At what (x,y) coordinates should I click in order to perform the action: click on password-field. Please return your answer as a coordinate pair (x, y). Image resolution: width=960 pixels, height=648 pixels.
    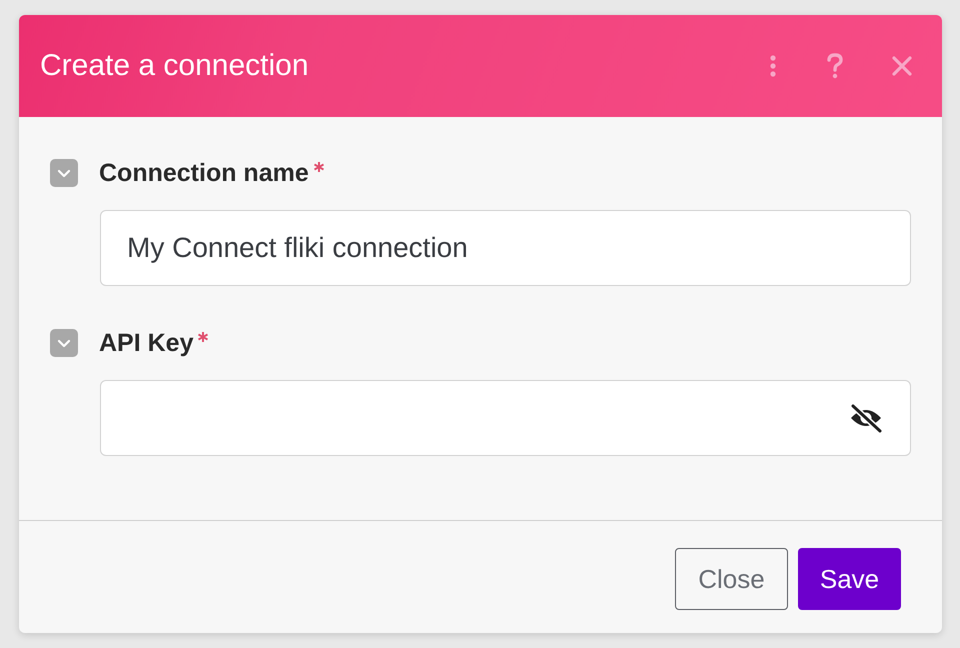
    Looking at the image, I should click on (505, 418).